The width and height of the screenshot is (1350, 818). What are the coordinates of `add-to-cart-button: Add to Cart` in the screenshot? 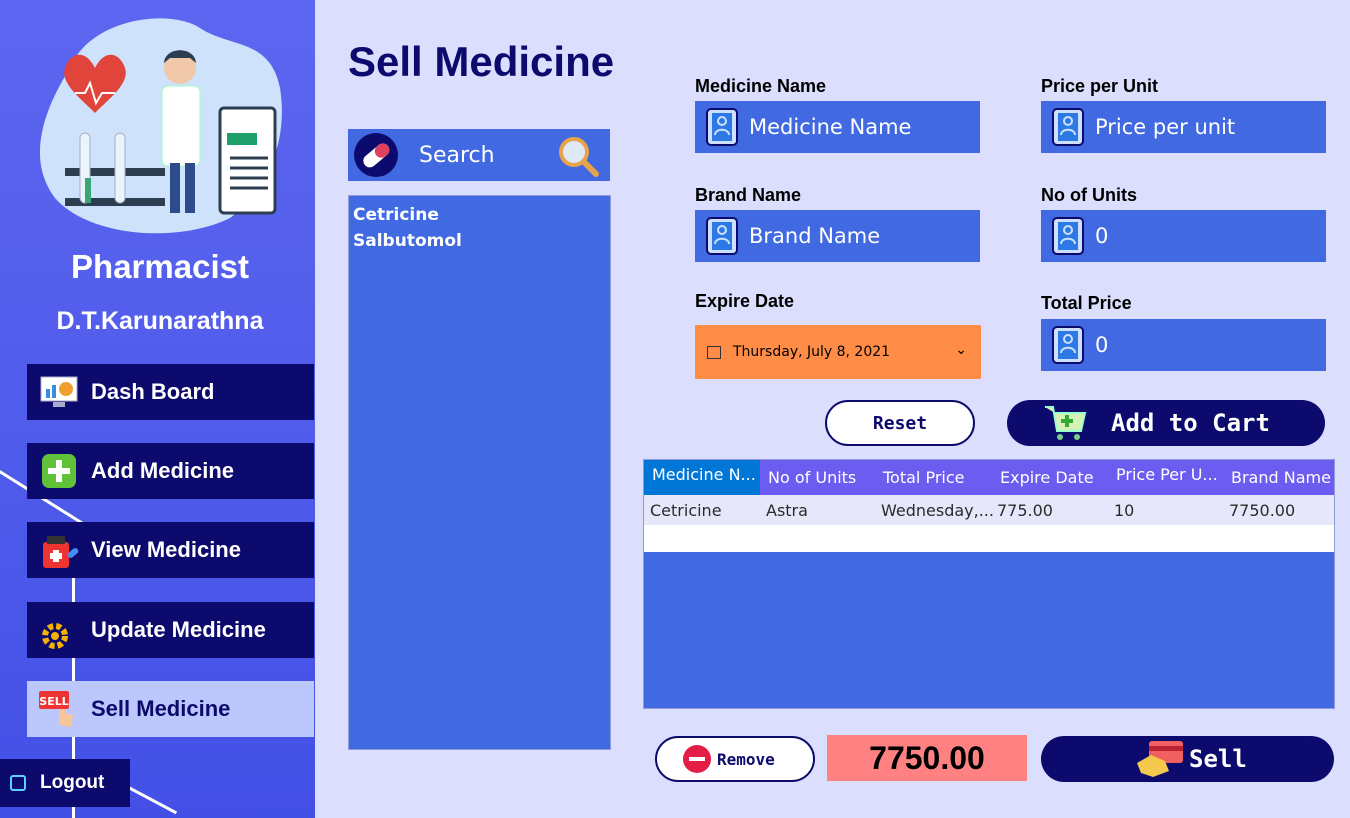 It's located at (1166, 423).